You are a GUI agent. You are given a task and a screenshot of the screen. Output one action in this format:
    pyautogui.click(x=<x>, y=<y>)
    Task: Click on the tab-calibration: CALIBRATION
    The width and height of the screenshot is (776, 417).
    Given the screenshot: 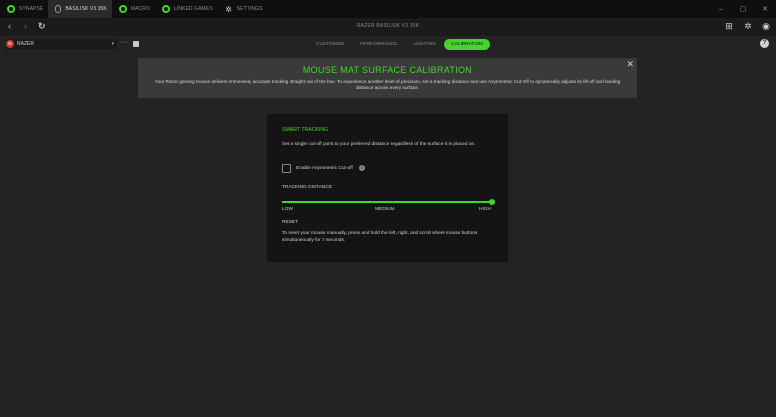 What is the action you would take?
    pyautogui.click(x=467, y=44)
    